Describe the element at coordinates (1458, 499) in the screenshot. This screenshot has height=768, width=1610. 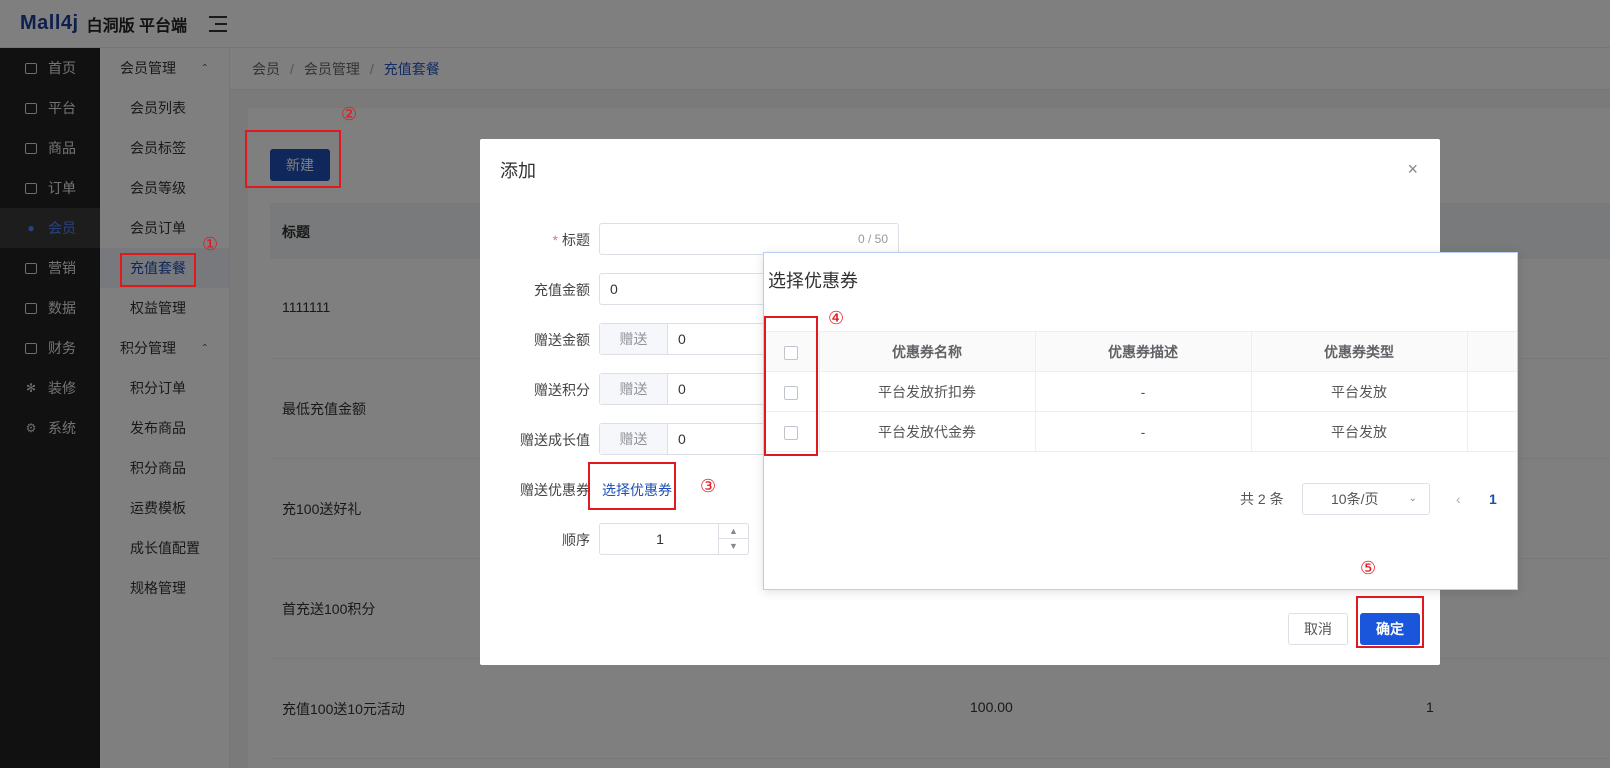
I see `prev-page-icon: ‹` at that location.